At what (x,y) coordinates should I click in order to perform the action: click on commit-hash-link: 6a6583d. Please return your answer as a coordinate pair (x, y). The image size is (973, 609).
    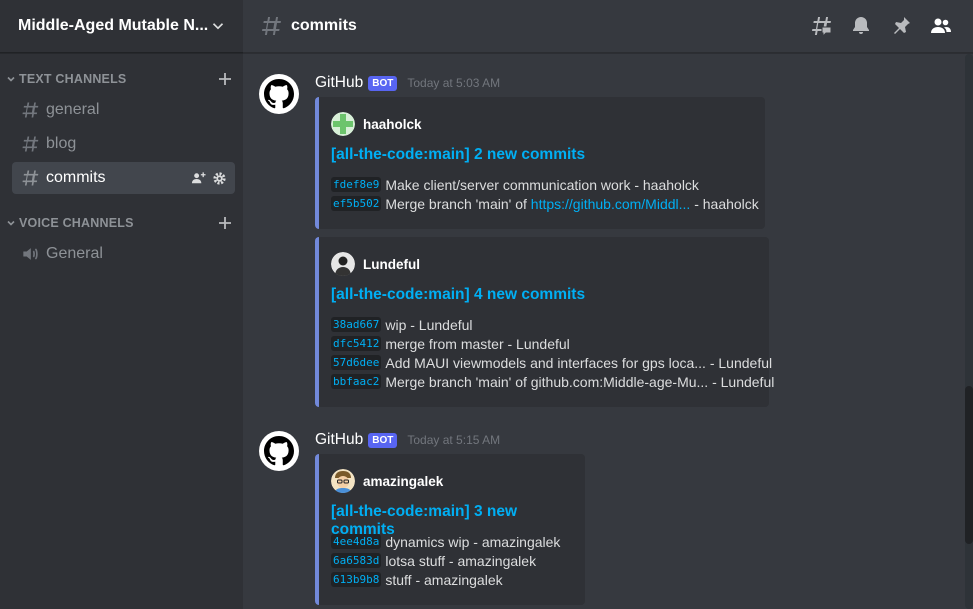
    Looking at the image, I should click on (356, 560).